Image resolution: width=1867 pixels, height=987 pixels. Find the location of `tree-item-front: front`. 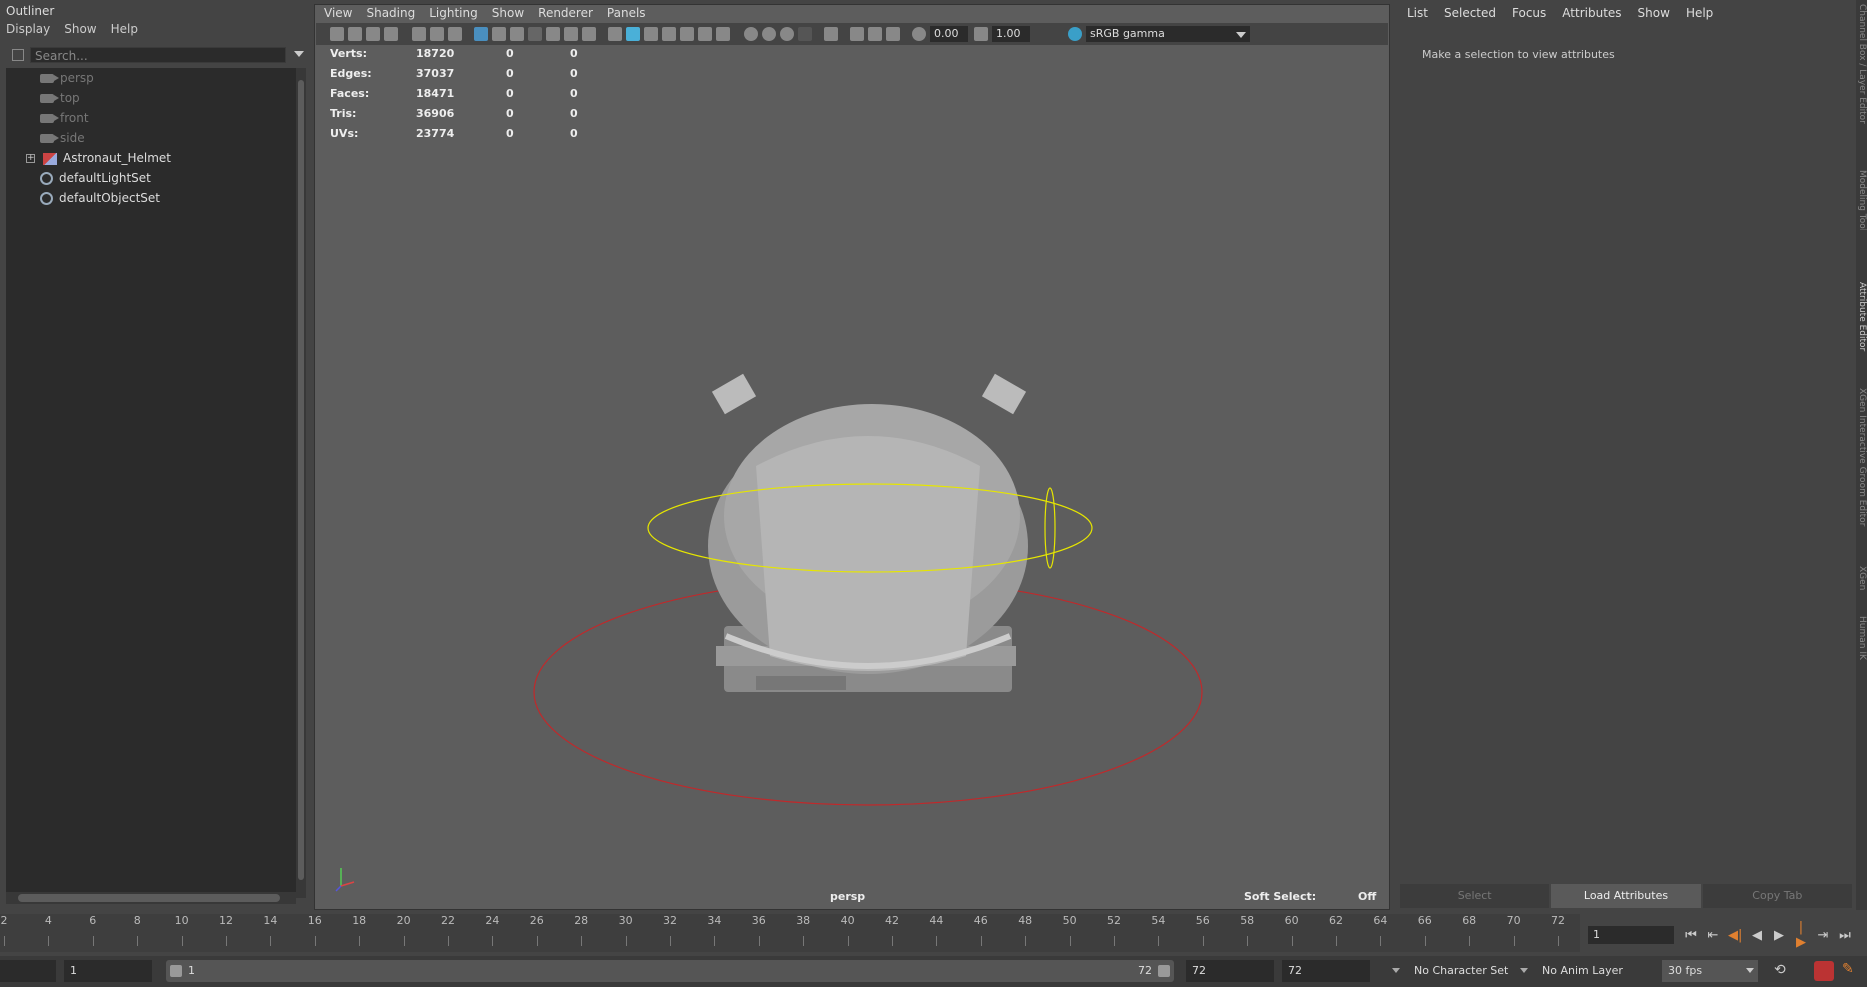

tree-item-front: front is located at coordinates (64, 118).